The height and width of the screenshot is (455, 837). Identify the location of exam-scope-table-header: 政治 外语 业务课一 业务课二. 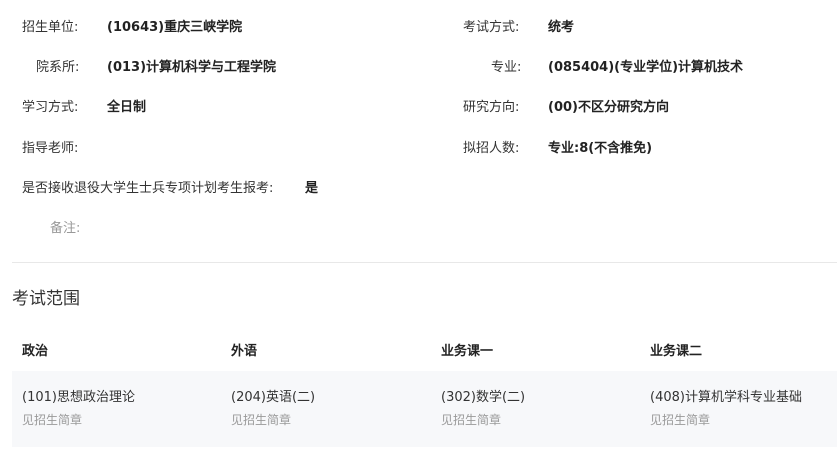
(424, 350).